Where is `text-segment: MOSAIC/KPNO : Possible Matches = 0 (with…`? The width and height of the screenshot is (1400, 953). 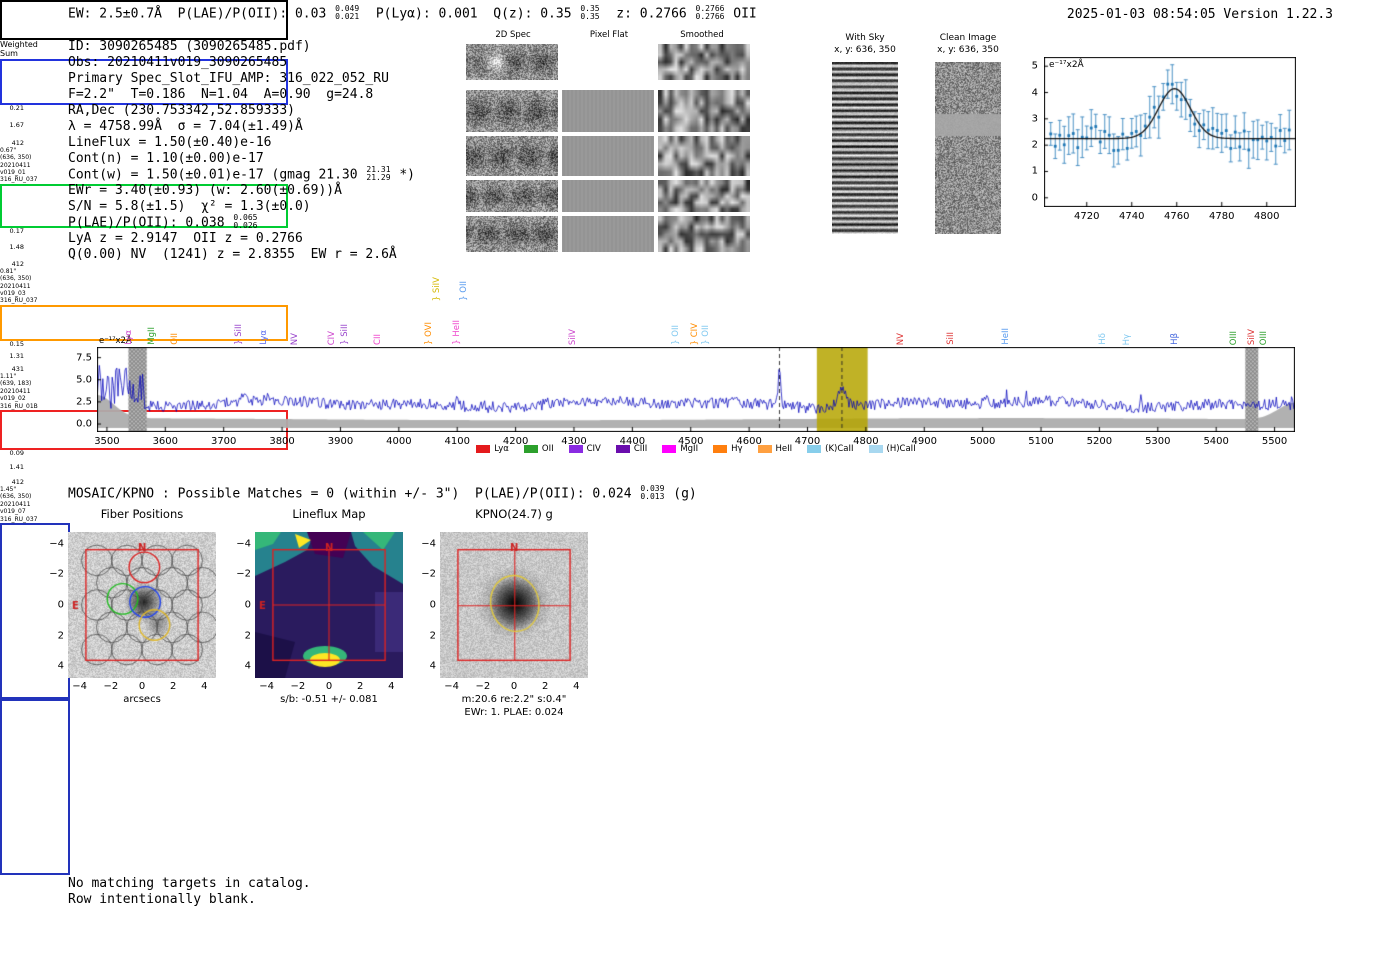 text-segment: MOSAIC/KPNO : Possible Matches = 0 (with… is located at coordinates (354, 494).